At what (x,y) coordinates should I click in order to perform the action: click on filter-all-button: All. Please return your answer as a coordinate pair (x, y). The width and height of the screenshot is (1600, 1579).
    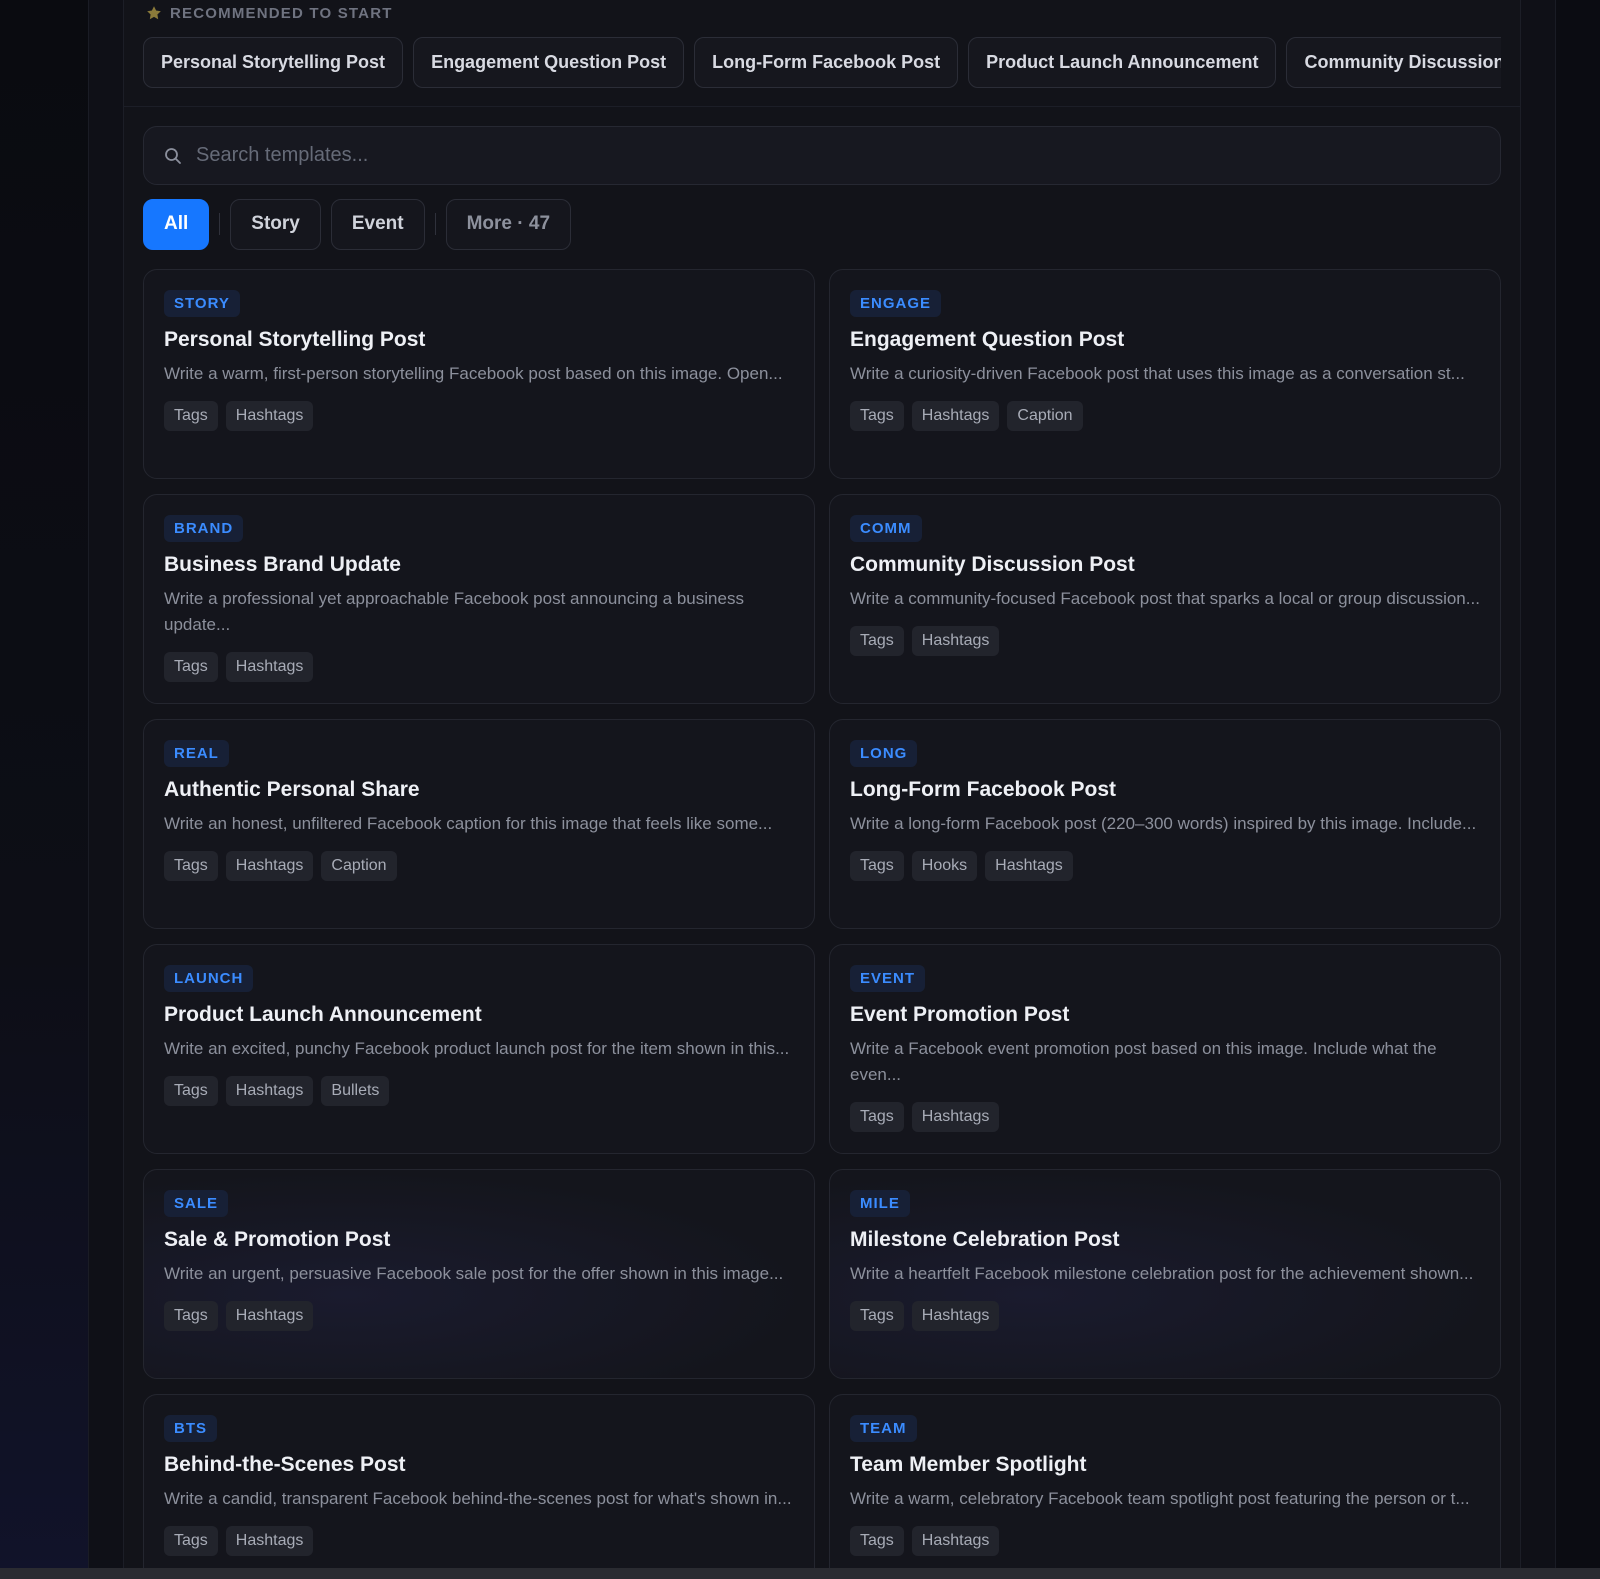
    Looking at the image, I should click on (176, 224).